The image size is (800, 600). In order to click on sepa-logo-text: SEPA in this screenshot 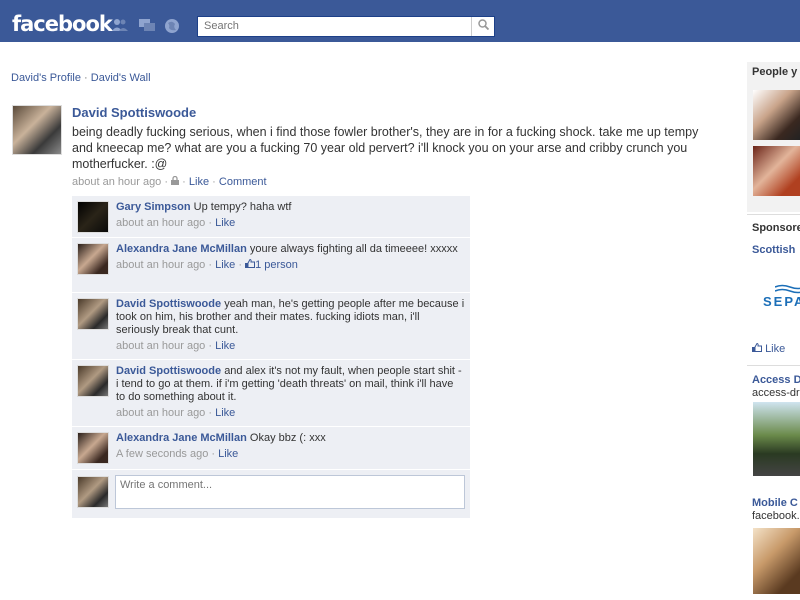, I will do `click(781, 301)`.